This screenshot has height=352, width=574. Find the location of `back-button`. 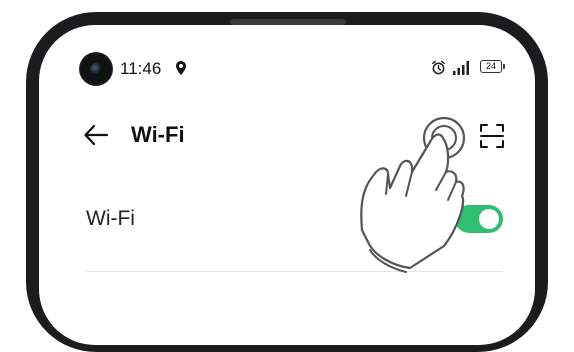

back-button is located at coordinates (96, 135).